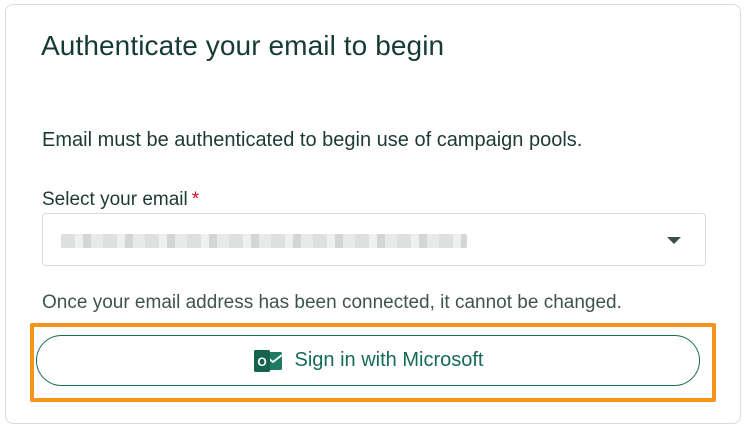 The image size is (749, 432). I want to click on chevron-down-icon, so click(674, 240).